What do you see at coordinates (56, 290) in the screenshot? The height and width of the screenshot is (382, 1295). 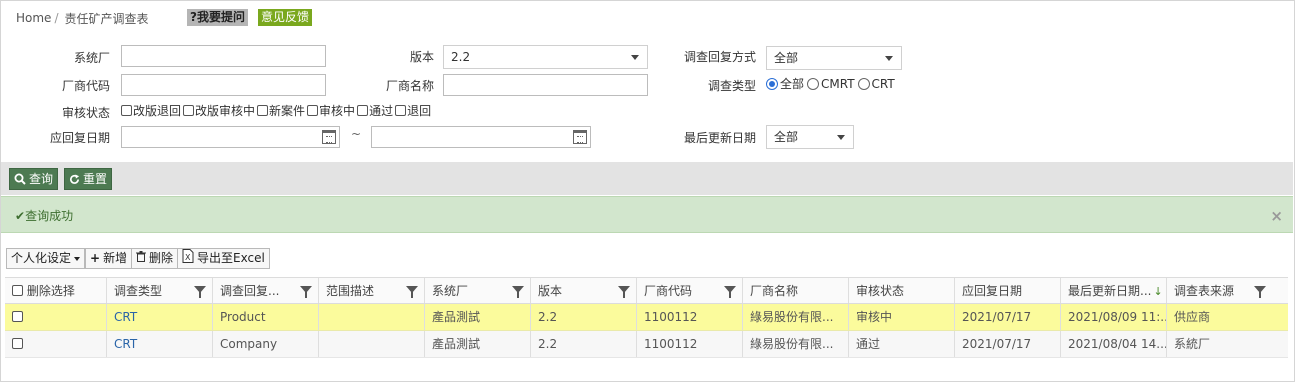 I see `header-delete-select: 删除选择` at bounding box center [56, 290].